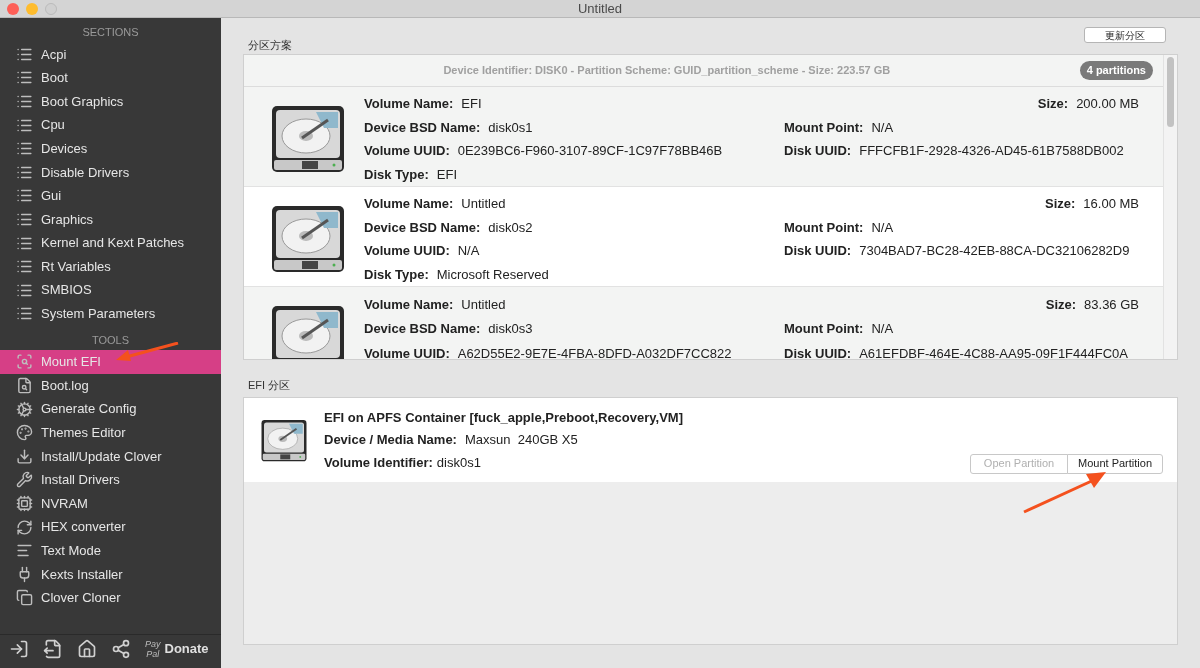 Image resolution: width=1200 pixels, height=668 pixels. Describe the element at coordinates (703, 237) in the screenshot. I see `partition-row: Volume Name: Untitled Size: 16.00 MB Device BSD Name: disk0s2 Mount Point: N/A Volume UUID: N/A Disk UUID: 7304BAD7-BC28-42EB-88CA-DC32106282D9 Disk Type: Microsoft Reserved` at that location.